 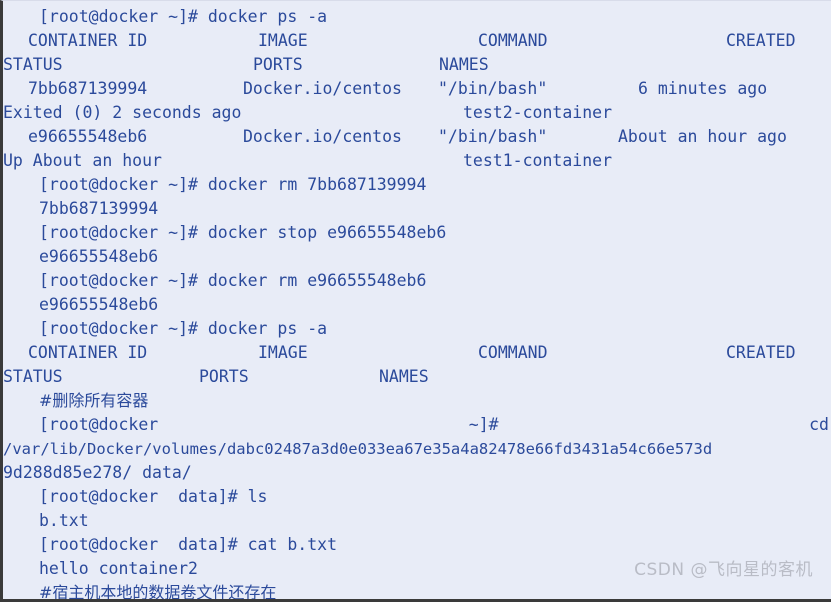 What do you see at coordinates (417, 425) in the screenshot?
I see `terminal-line-prompt-wrapped: [root@docker ~]# cd` at bounding box center [417, 425].